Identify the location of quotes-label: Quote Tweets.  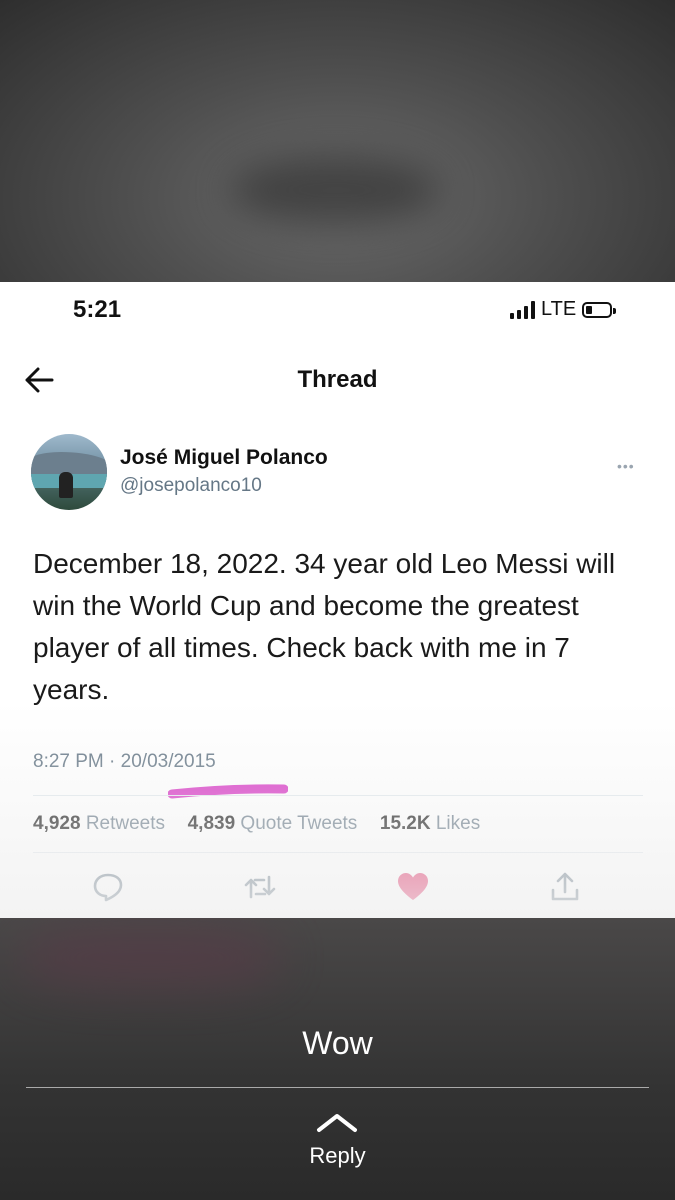
(298, 823).